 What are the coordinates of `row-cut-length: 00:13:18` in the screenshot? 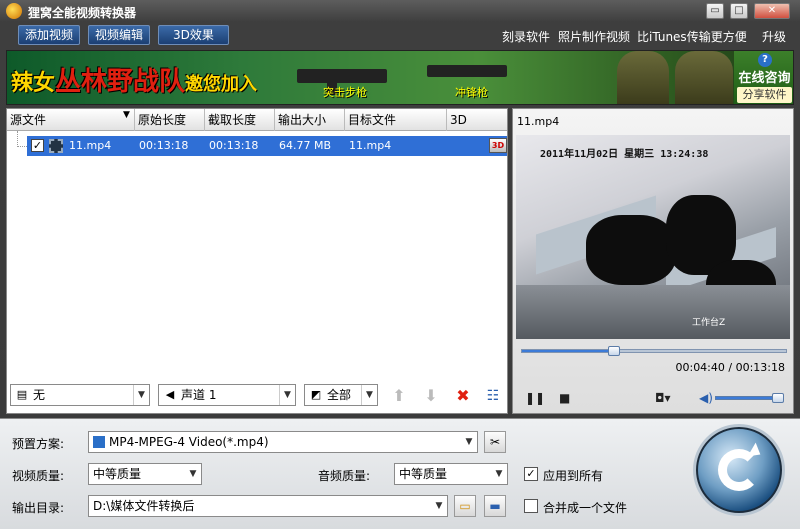 It's located at (234, 145).